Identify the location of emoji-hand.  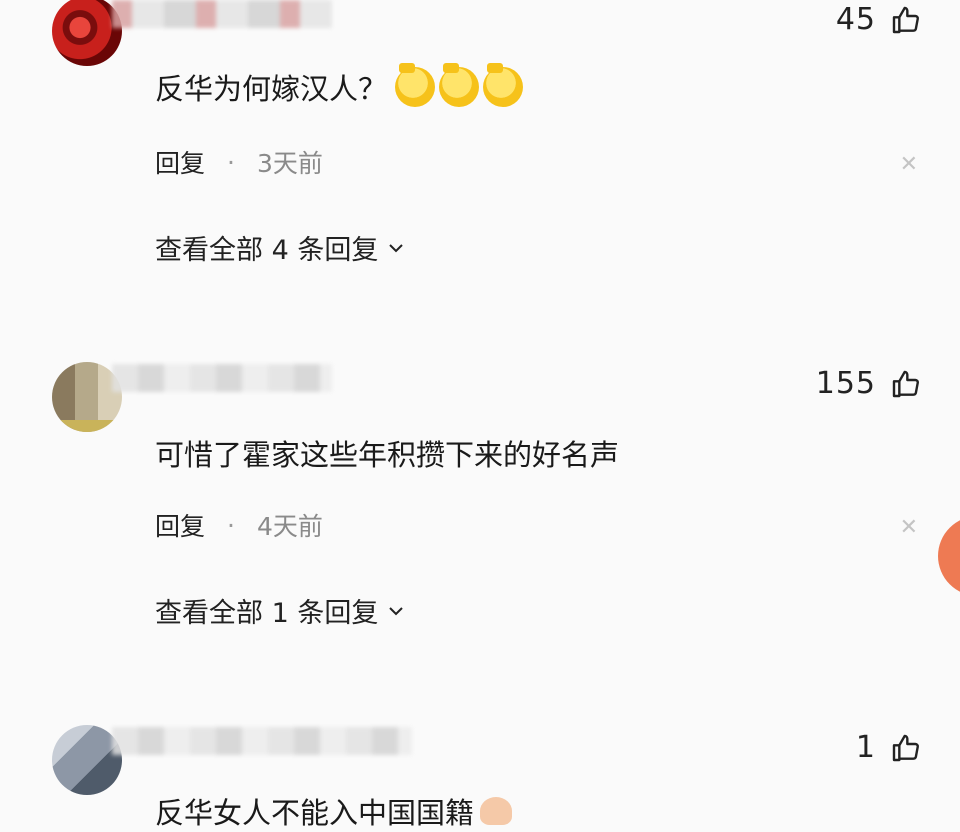
(496, 811).